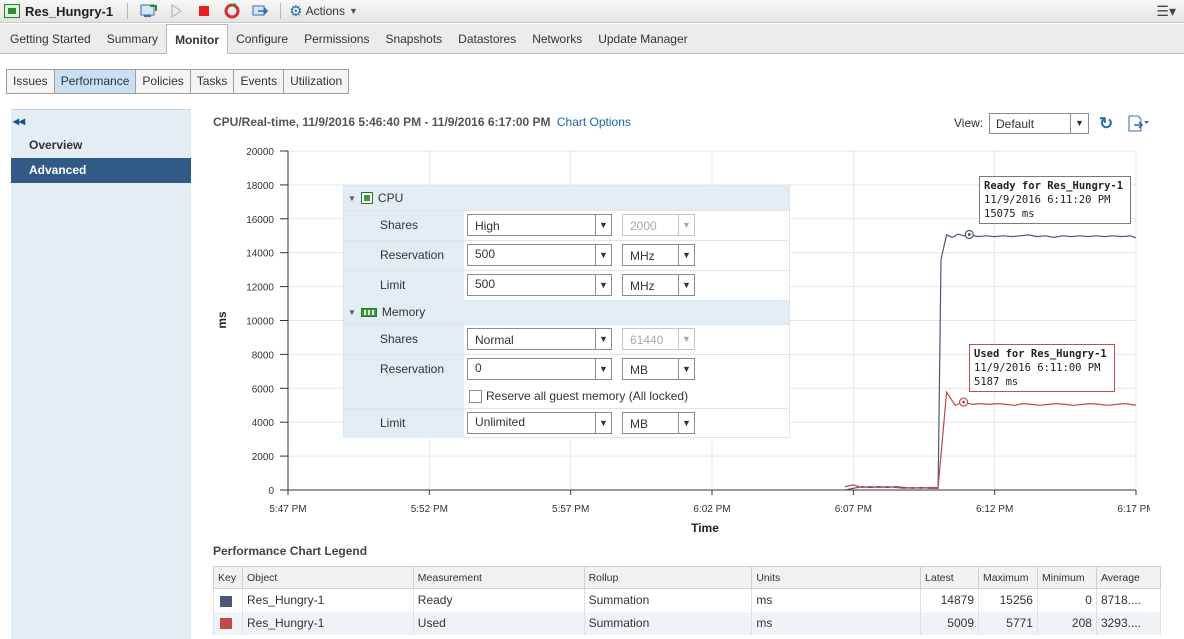 This screenshot has width=1184, height=639. I want to click on subtab-events: Events, so click(259, 81).